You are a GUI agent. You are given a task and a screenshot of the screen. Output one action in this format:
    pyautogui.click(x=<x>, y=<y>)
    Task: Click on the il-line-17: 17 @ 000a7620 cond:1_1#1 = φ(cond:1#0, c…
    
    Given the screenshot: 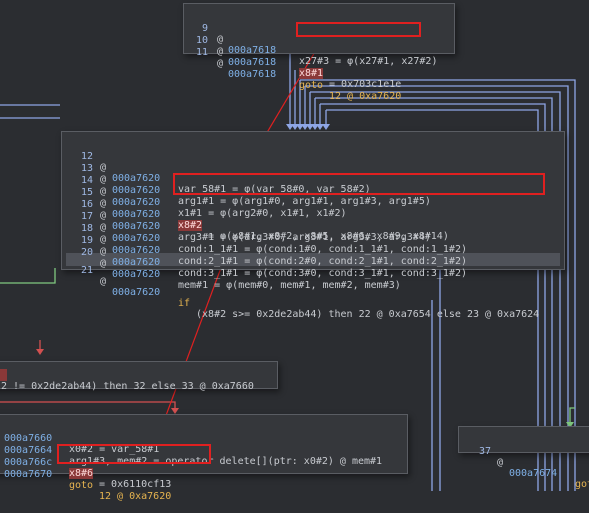 What is the action you would take?
    pyautogui.click(x=313, y=227)
    